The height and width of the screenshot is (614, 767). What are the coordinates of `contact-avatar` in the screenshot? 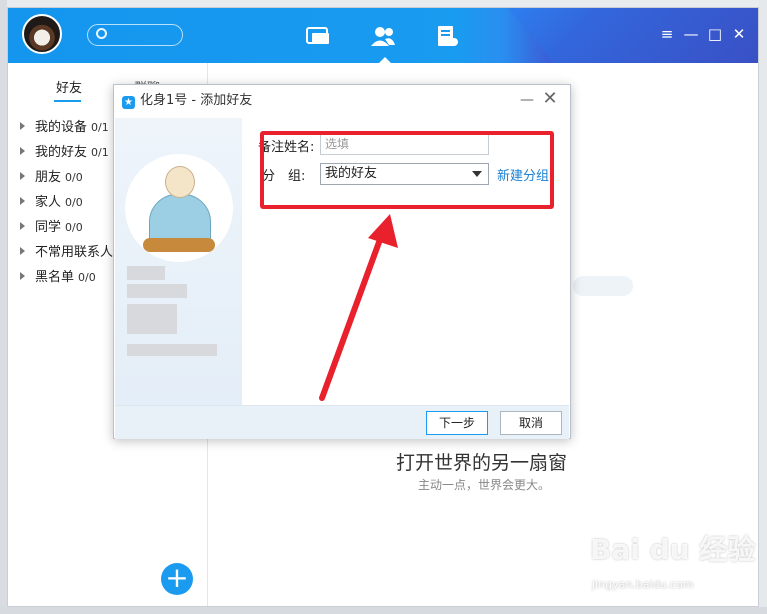 It's located at (179, 208).